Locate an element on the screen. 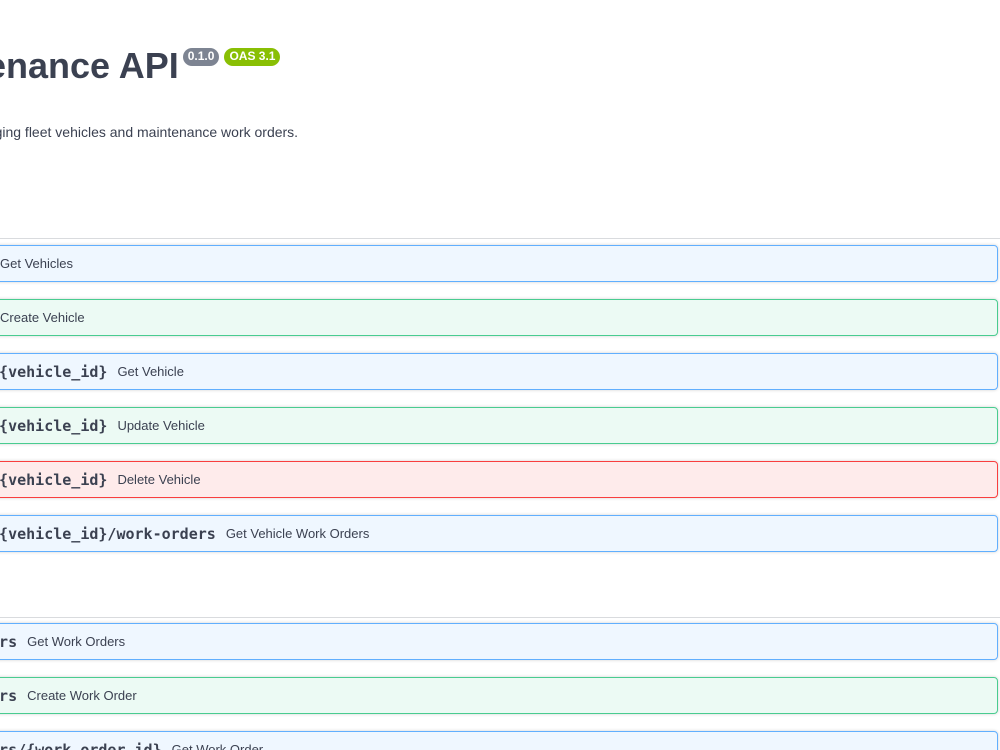 The image size is (1000, 750). operation-path: s/{vehicle_id}/work-orders is located at coordinates (108, 533).